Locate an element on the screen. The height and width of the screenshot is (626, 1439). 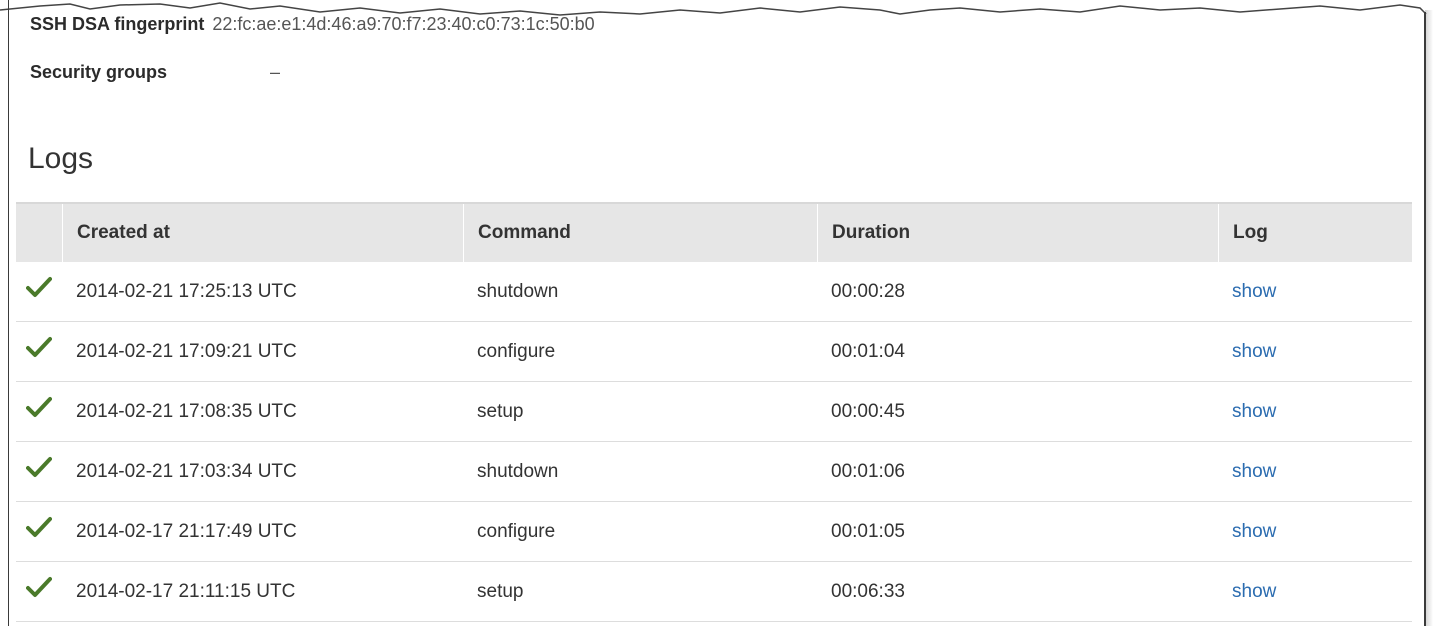
security-groups-row: Security groups – is located at coordinates (155, 72).